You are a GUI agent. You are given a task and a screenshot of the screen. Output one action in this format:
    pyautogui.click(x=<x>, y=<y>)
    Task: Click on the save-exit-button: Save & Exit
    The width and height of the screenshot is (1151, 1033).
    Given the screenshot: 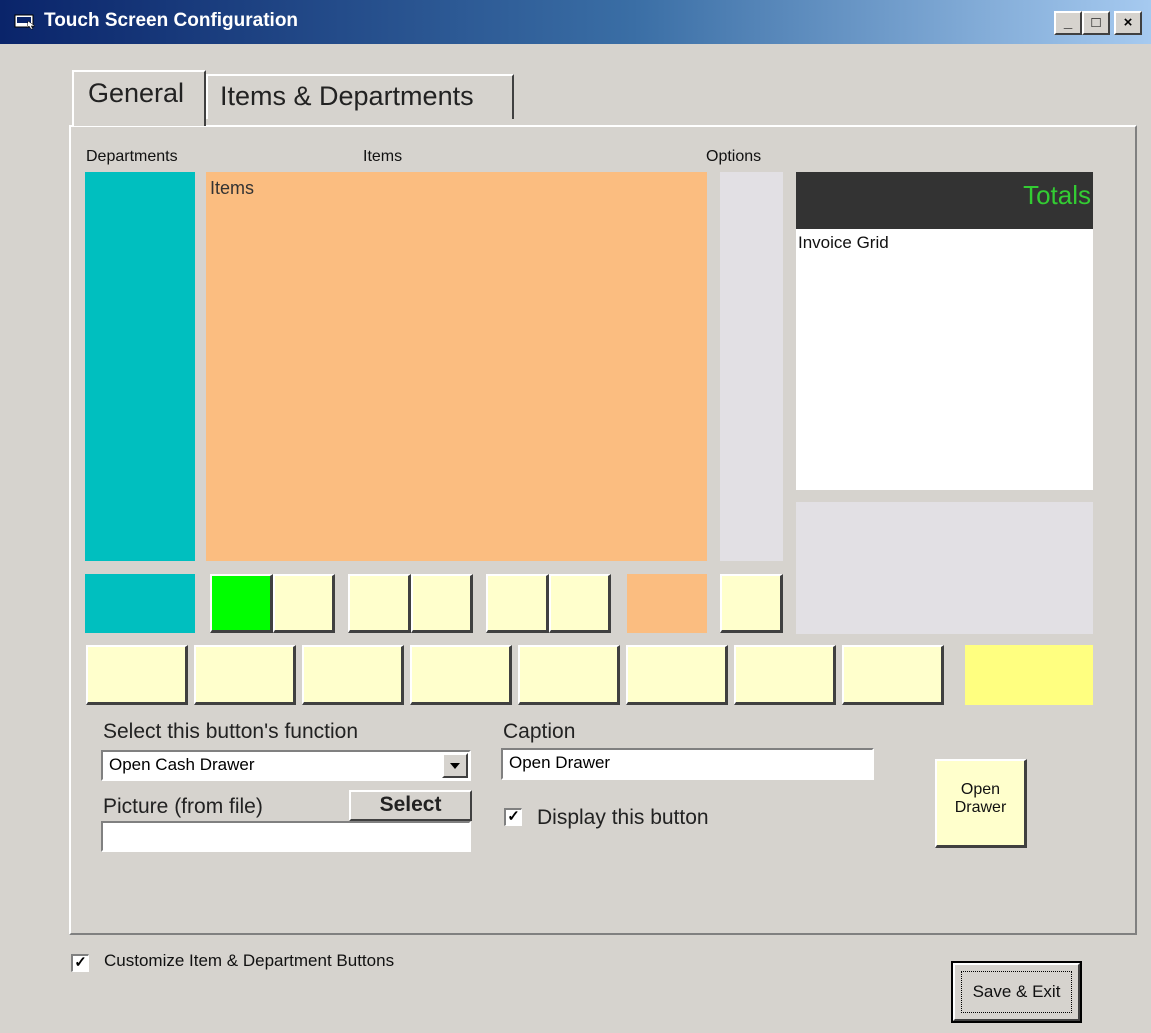 What is the action you would take?
    pyautogui.click(x=1016, y=992)
    